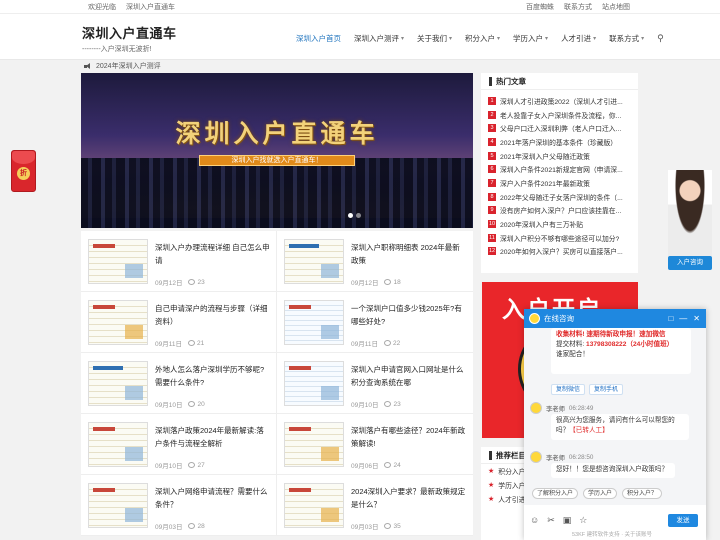  I want to click on site-slogan: --------入户深圳无波折!, so click(117, 49).